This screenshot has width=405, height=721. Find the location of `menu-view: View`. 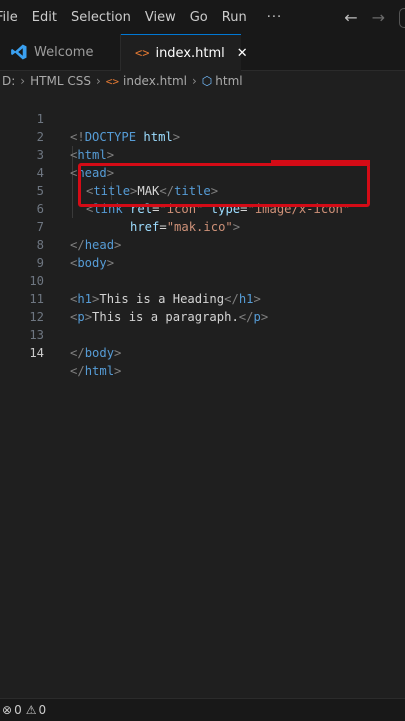

menu-view: View is located at coordinates (160, 17).